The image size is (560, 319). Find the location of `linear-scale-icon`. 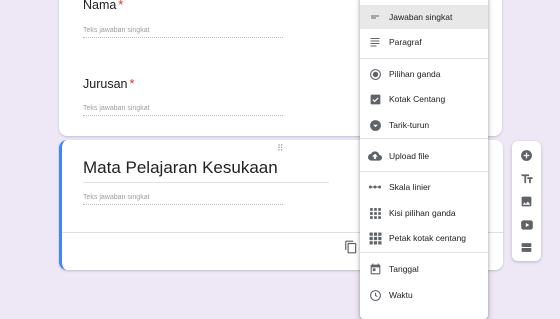

linear-scale-icon is located at coordinates (375, 187).